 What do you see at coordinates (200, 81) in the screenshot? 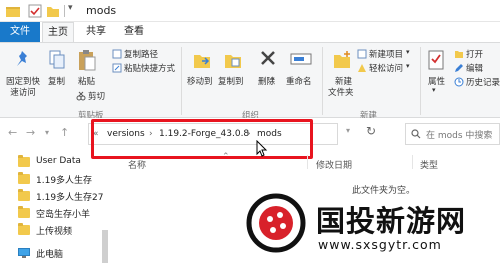
I see `move-to-button: 移动到` at bounding box center [200, 81].